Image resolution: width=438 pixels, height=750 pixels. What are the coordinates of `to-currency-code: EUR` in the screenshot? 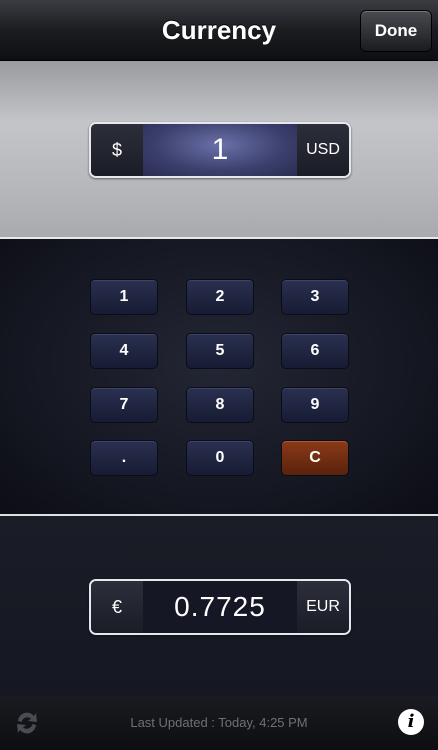 It's located at (323, 607).